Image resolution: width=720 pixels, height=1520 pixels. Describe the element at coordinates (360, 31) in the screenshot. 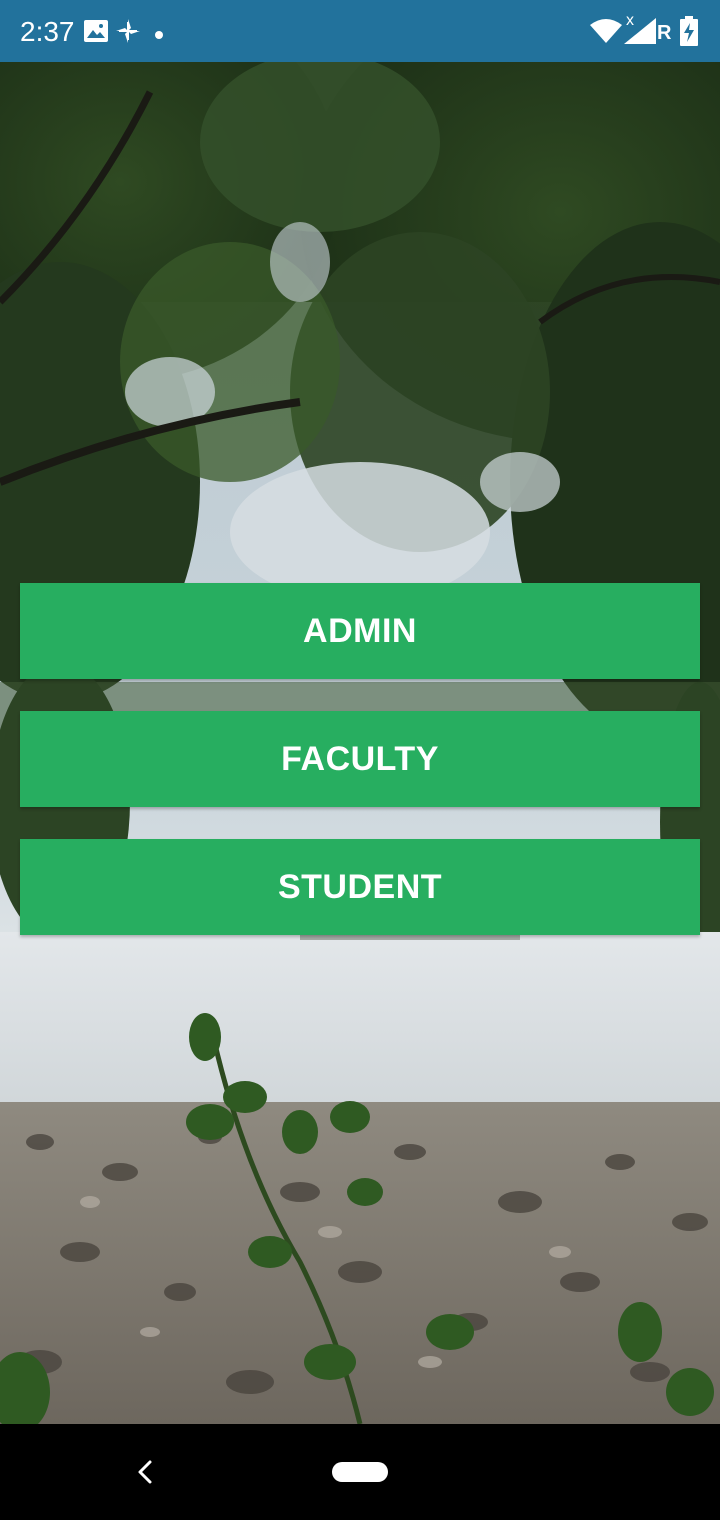

I see `status-bar: 2:37 x R` at that location.